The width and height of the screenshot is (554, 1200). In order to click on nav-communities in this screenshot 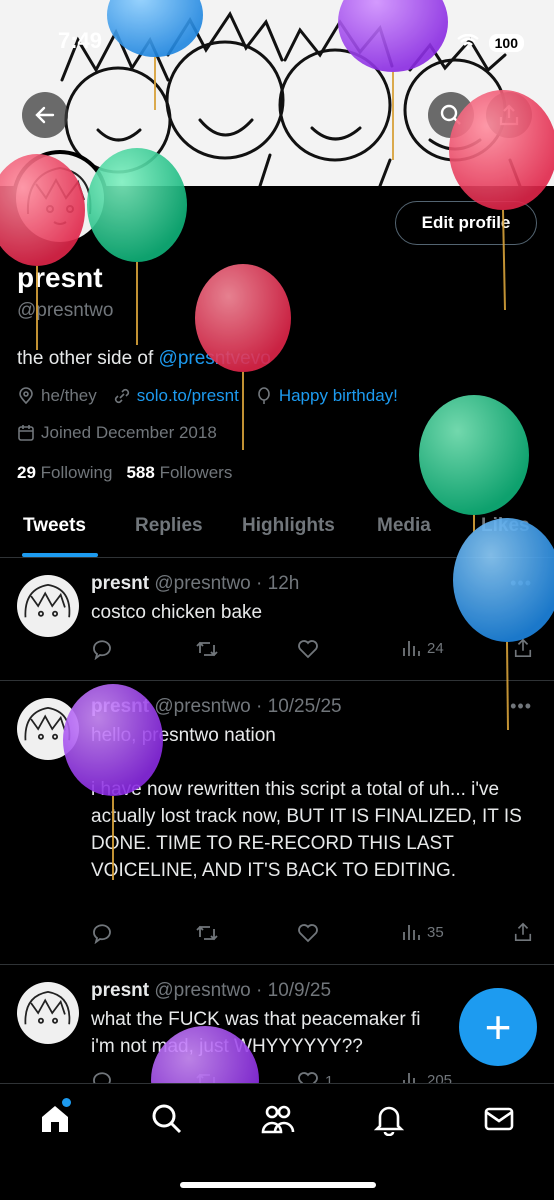, I will do `click(278, 1121)`.